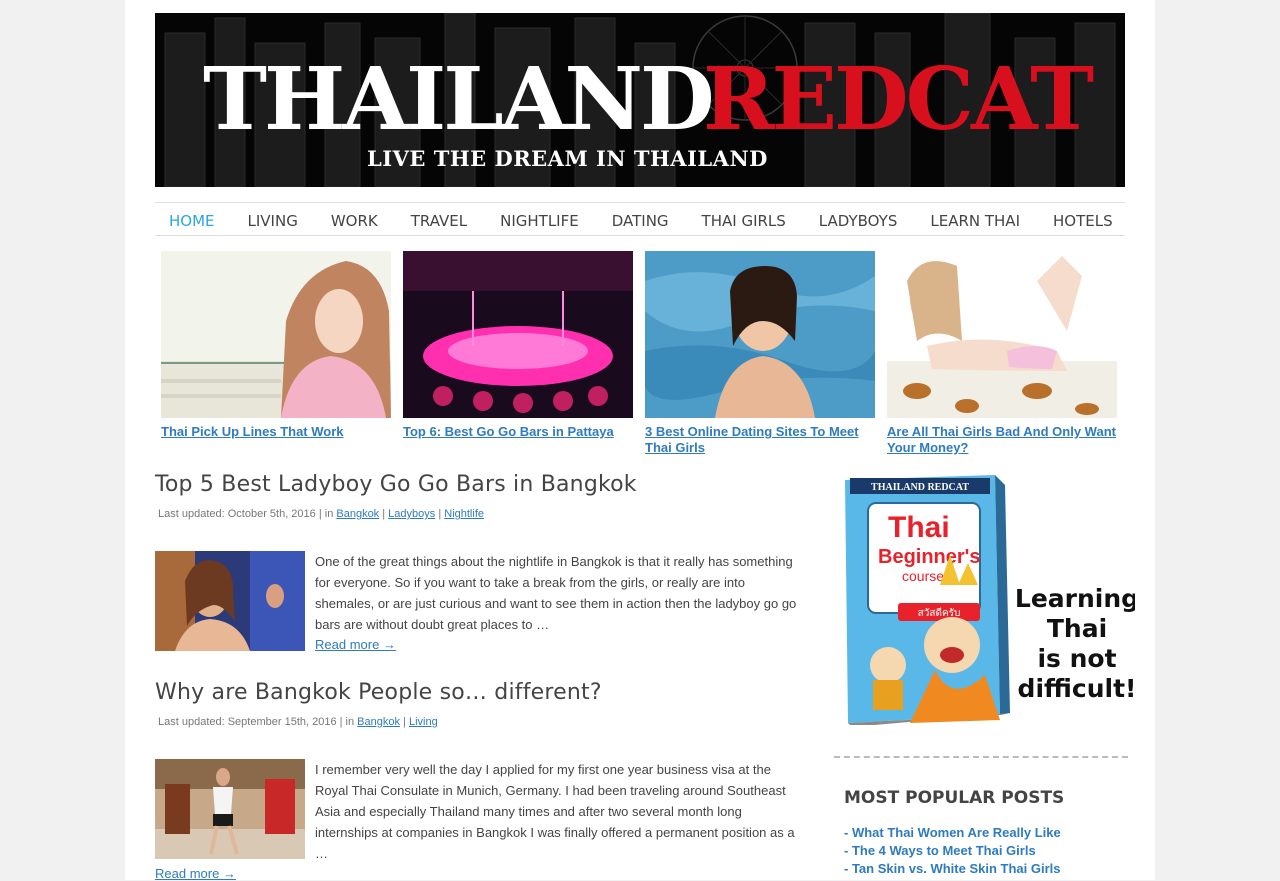 The image size is (1280, 881). What do you see at coordinates (354, 219) in the screenshot?
I see `nav-work: WORK` at bounding box center [354, 219].